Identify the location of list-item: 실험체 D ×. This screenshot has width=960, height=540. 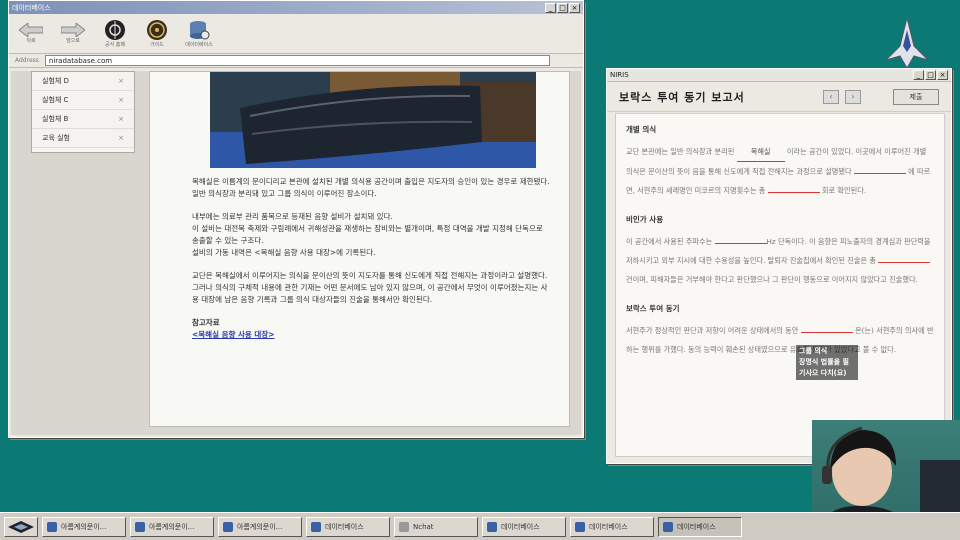
(83, 81).